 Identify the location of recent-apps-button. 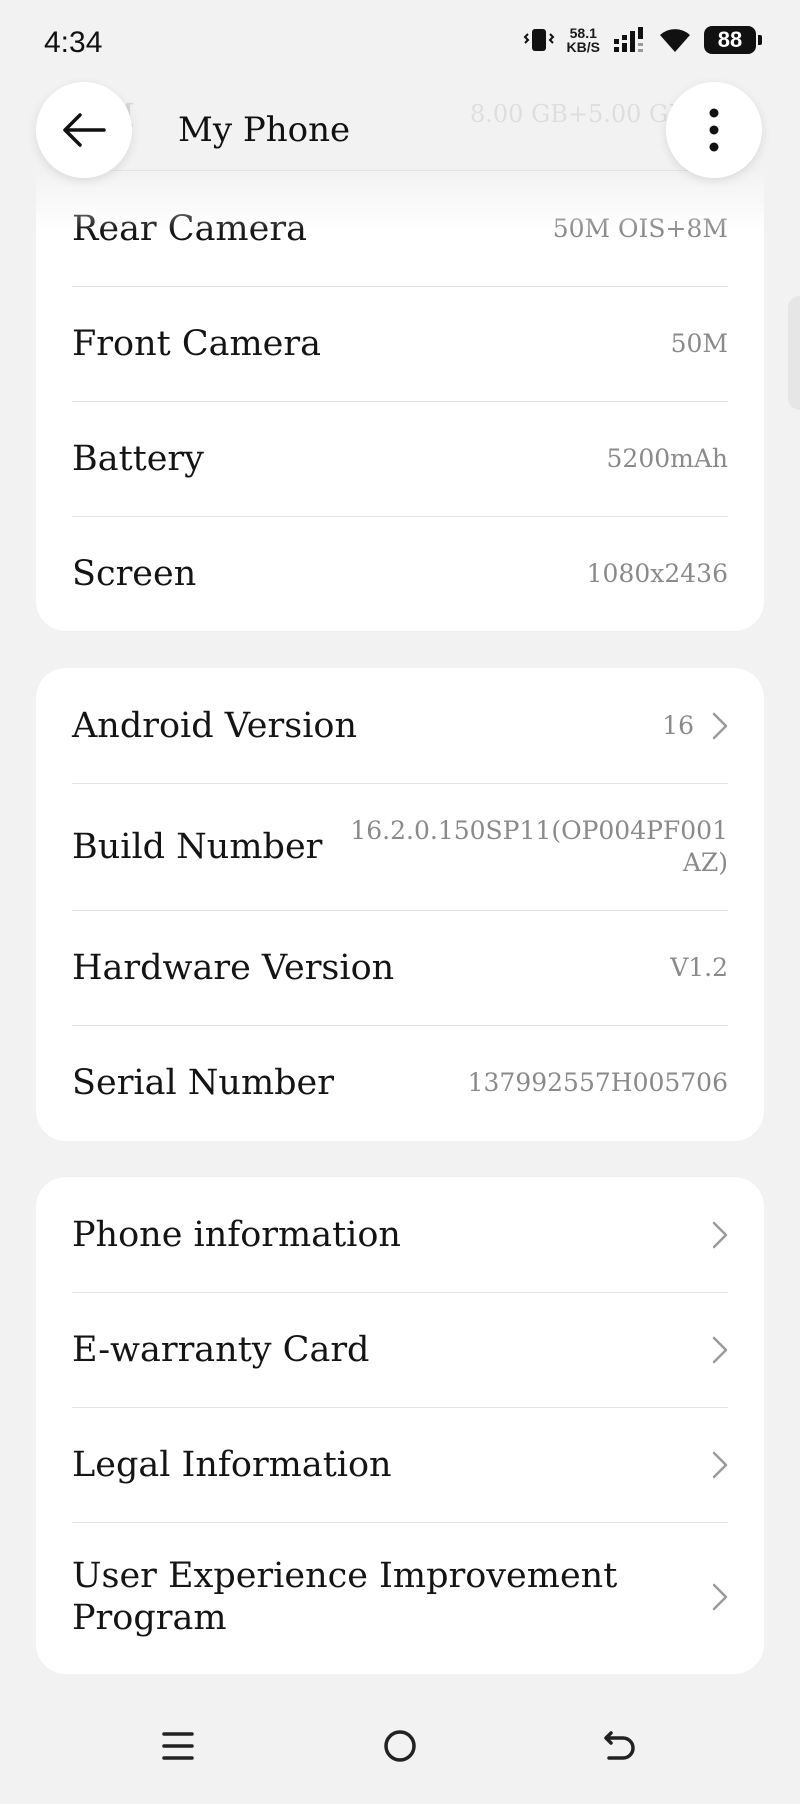
(178, 1746).